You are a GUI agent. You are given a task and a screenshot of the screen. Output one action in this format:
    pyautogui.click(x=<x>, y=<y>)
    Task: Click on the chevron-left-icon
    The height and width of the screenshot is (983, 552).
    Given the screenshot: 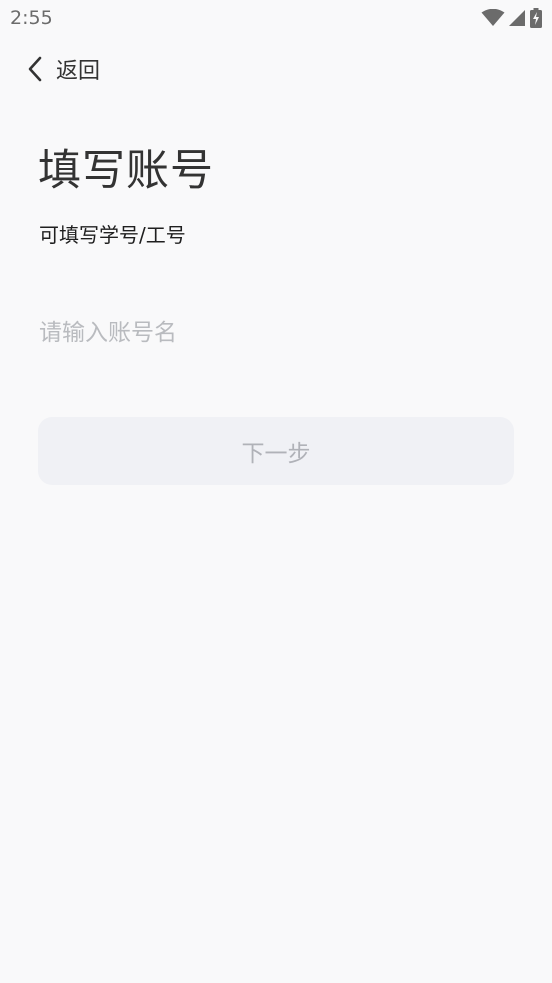 What is the action you would take?
    pyautogui.click(x=35, y=69)
    